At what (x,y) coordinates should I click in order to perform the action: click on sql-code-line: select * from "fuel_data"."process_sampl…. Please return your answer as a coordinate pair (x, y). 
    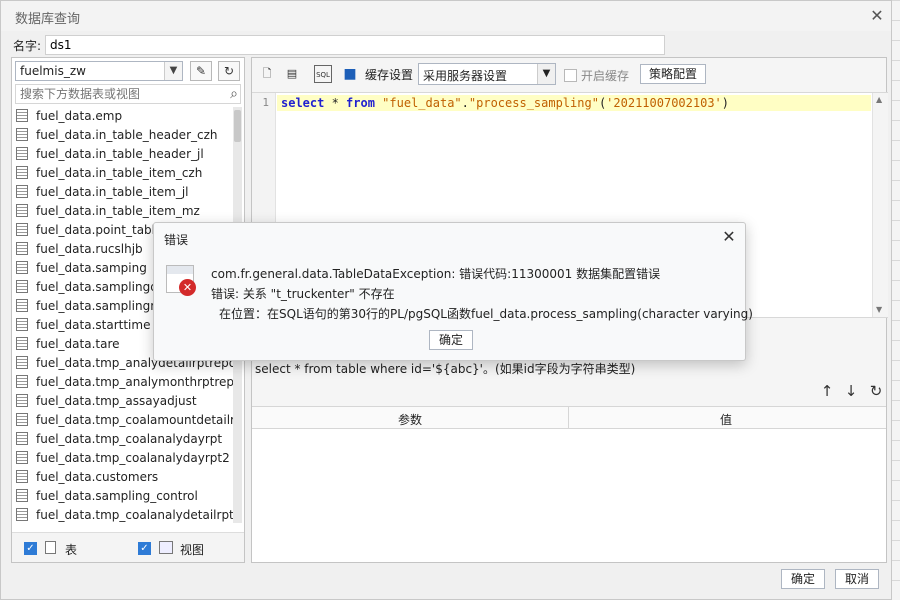
    Looking at the image, I should click on (574, 103).